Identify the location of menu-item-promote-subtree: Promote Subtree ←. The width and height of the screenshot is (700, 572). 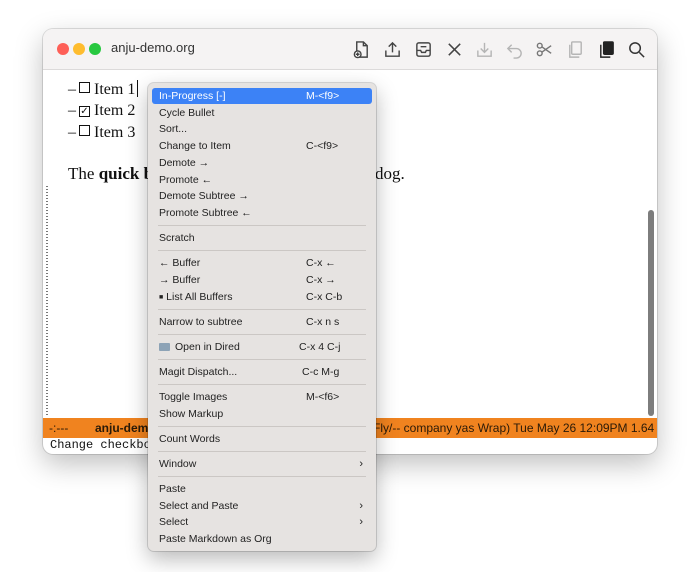
(262, 213).